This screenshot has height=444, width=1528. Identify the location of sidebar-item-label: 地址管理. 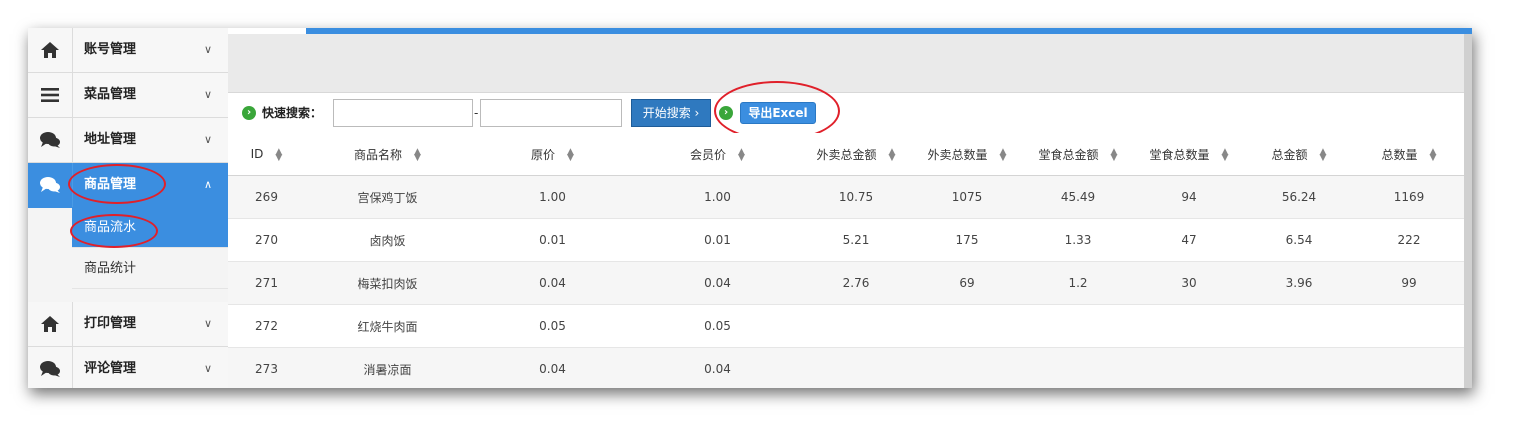
(110, 139).